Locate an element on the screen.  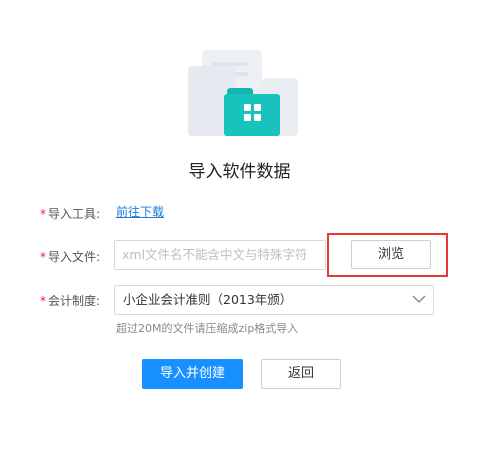
accounting-system-label: * 会计制度: is located at coordinates (50, 300).